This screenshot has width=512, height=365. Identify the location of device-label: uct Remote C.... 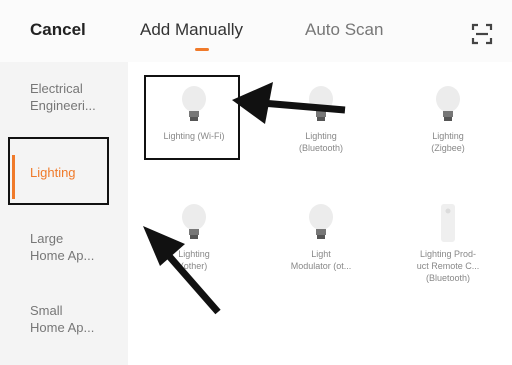
(448, 266).